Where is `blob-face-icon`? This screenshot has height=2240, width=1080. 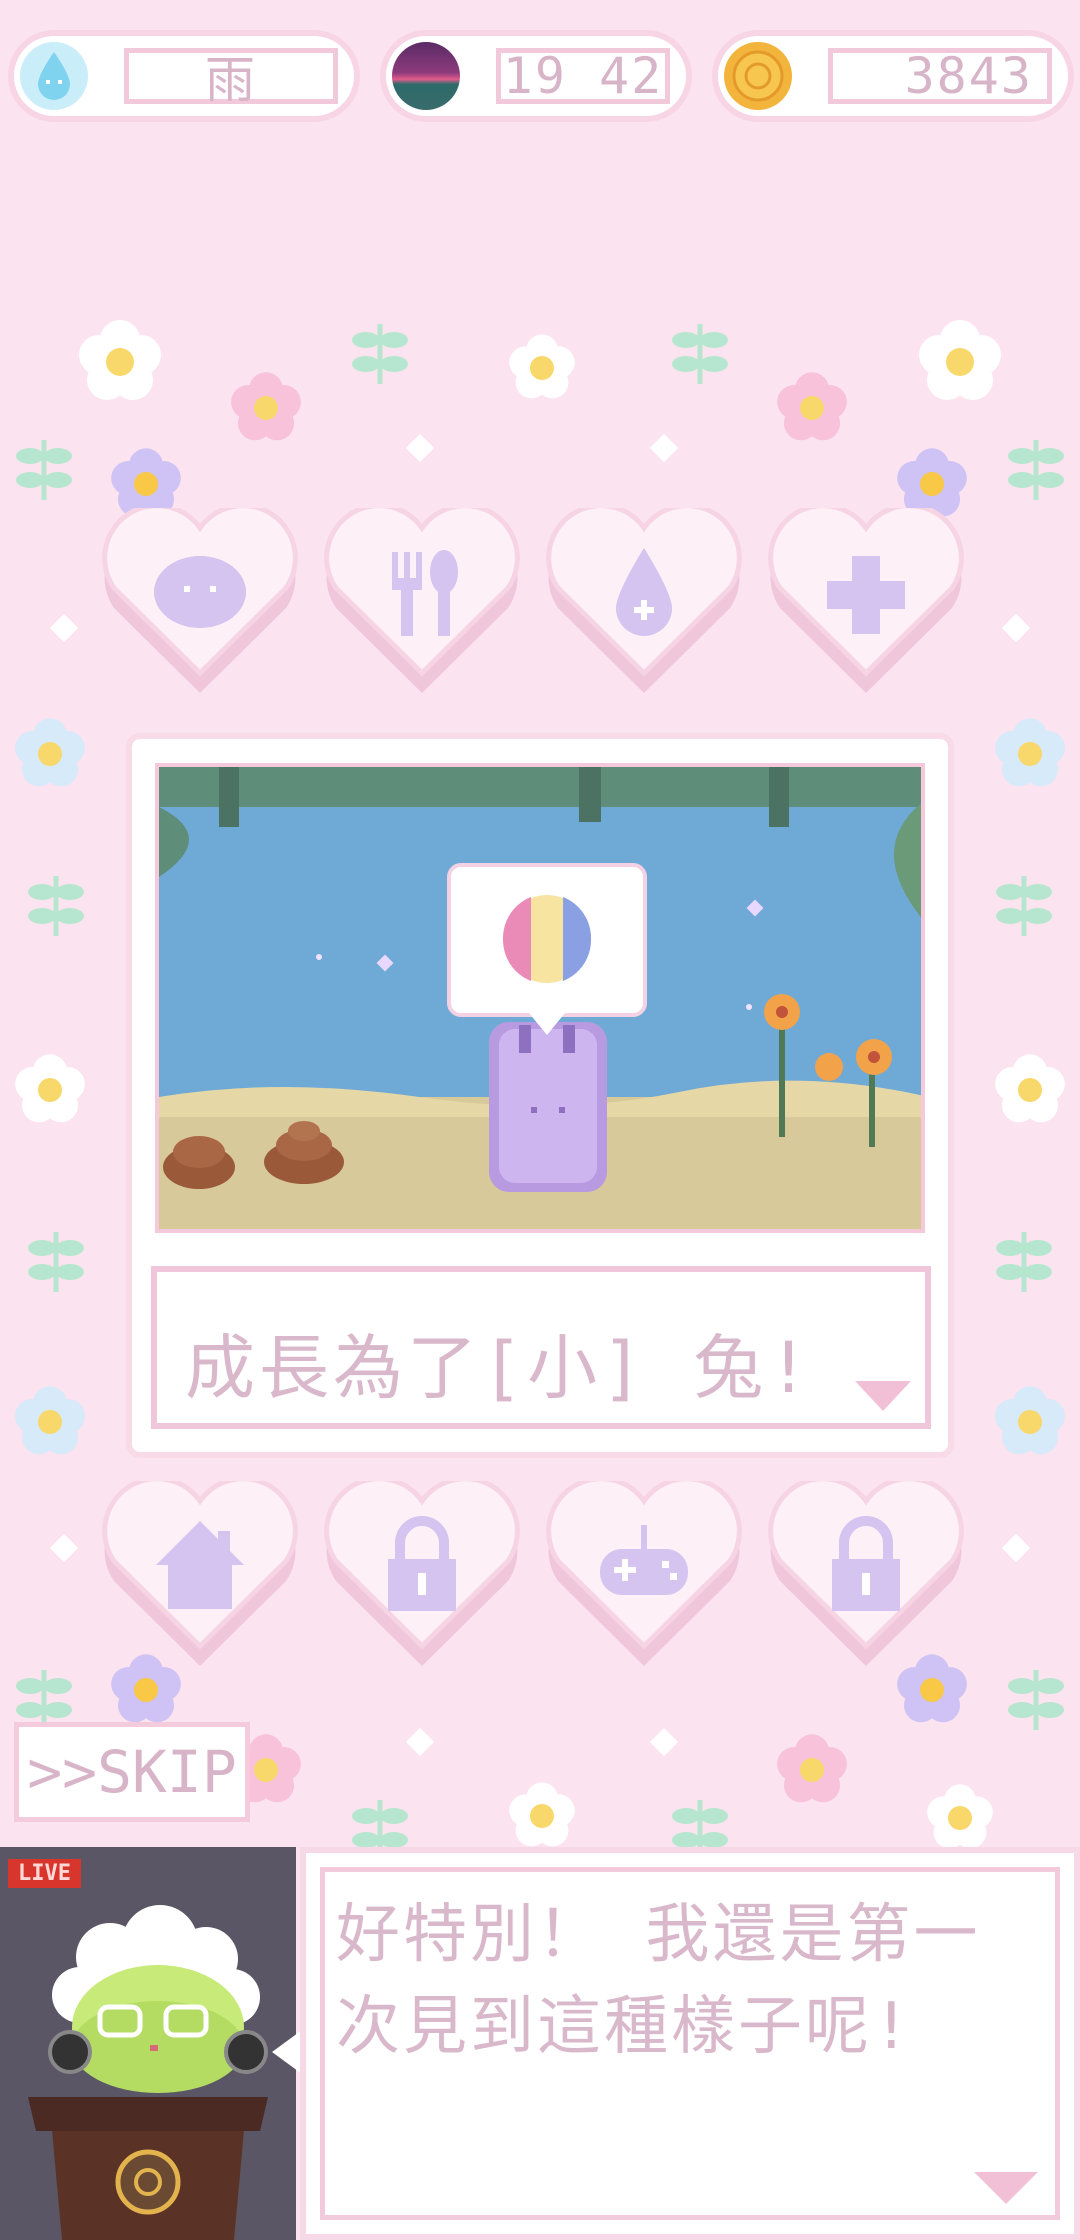
blob-face-icon is located at coordinates (200, 592).